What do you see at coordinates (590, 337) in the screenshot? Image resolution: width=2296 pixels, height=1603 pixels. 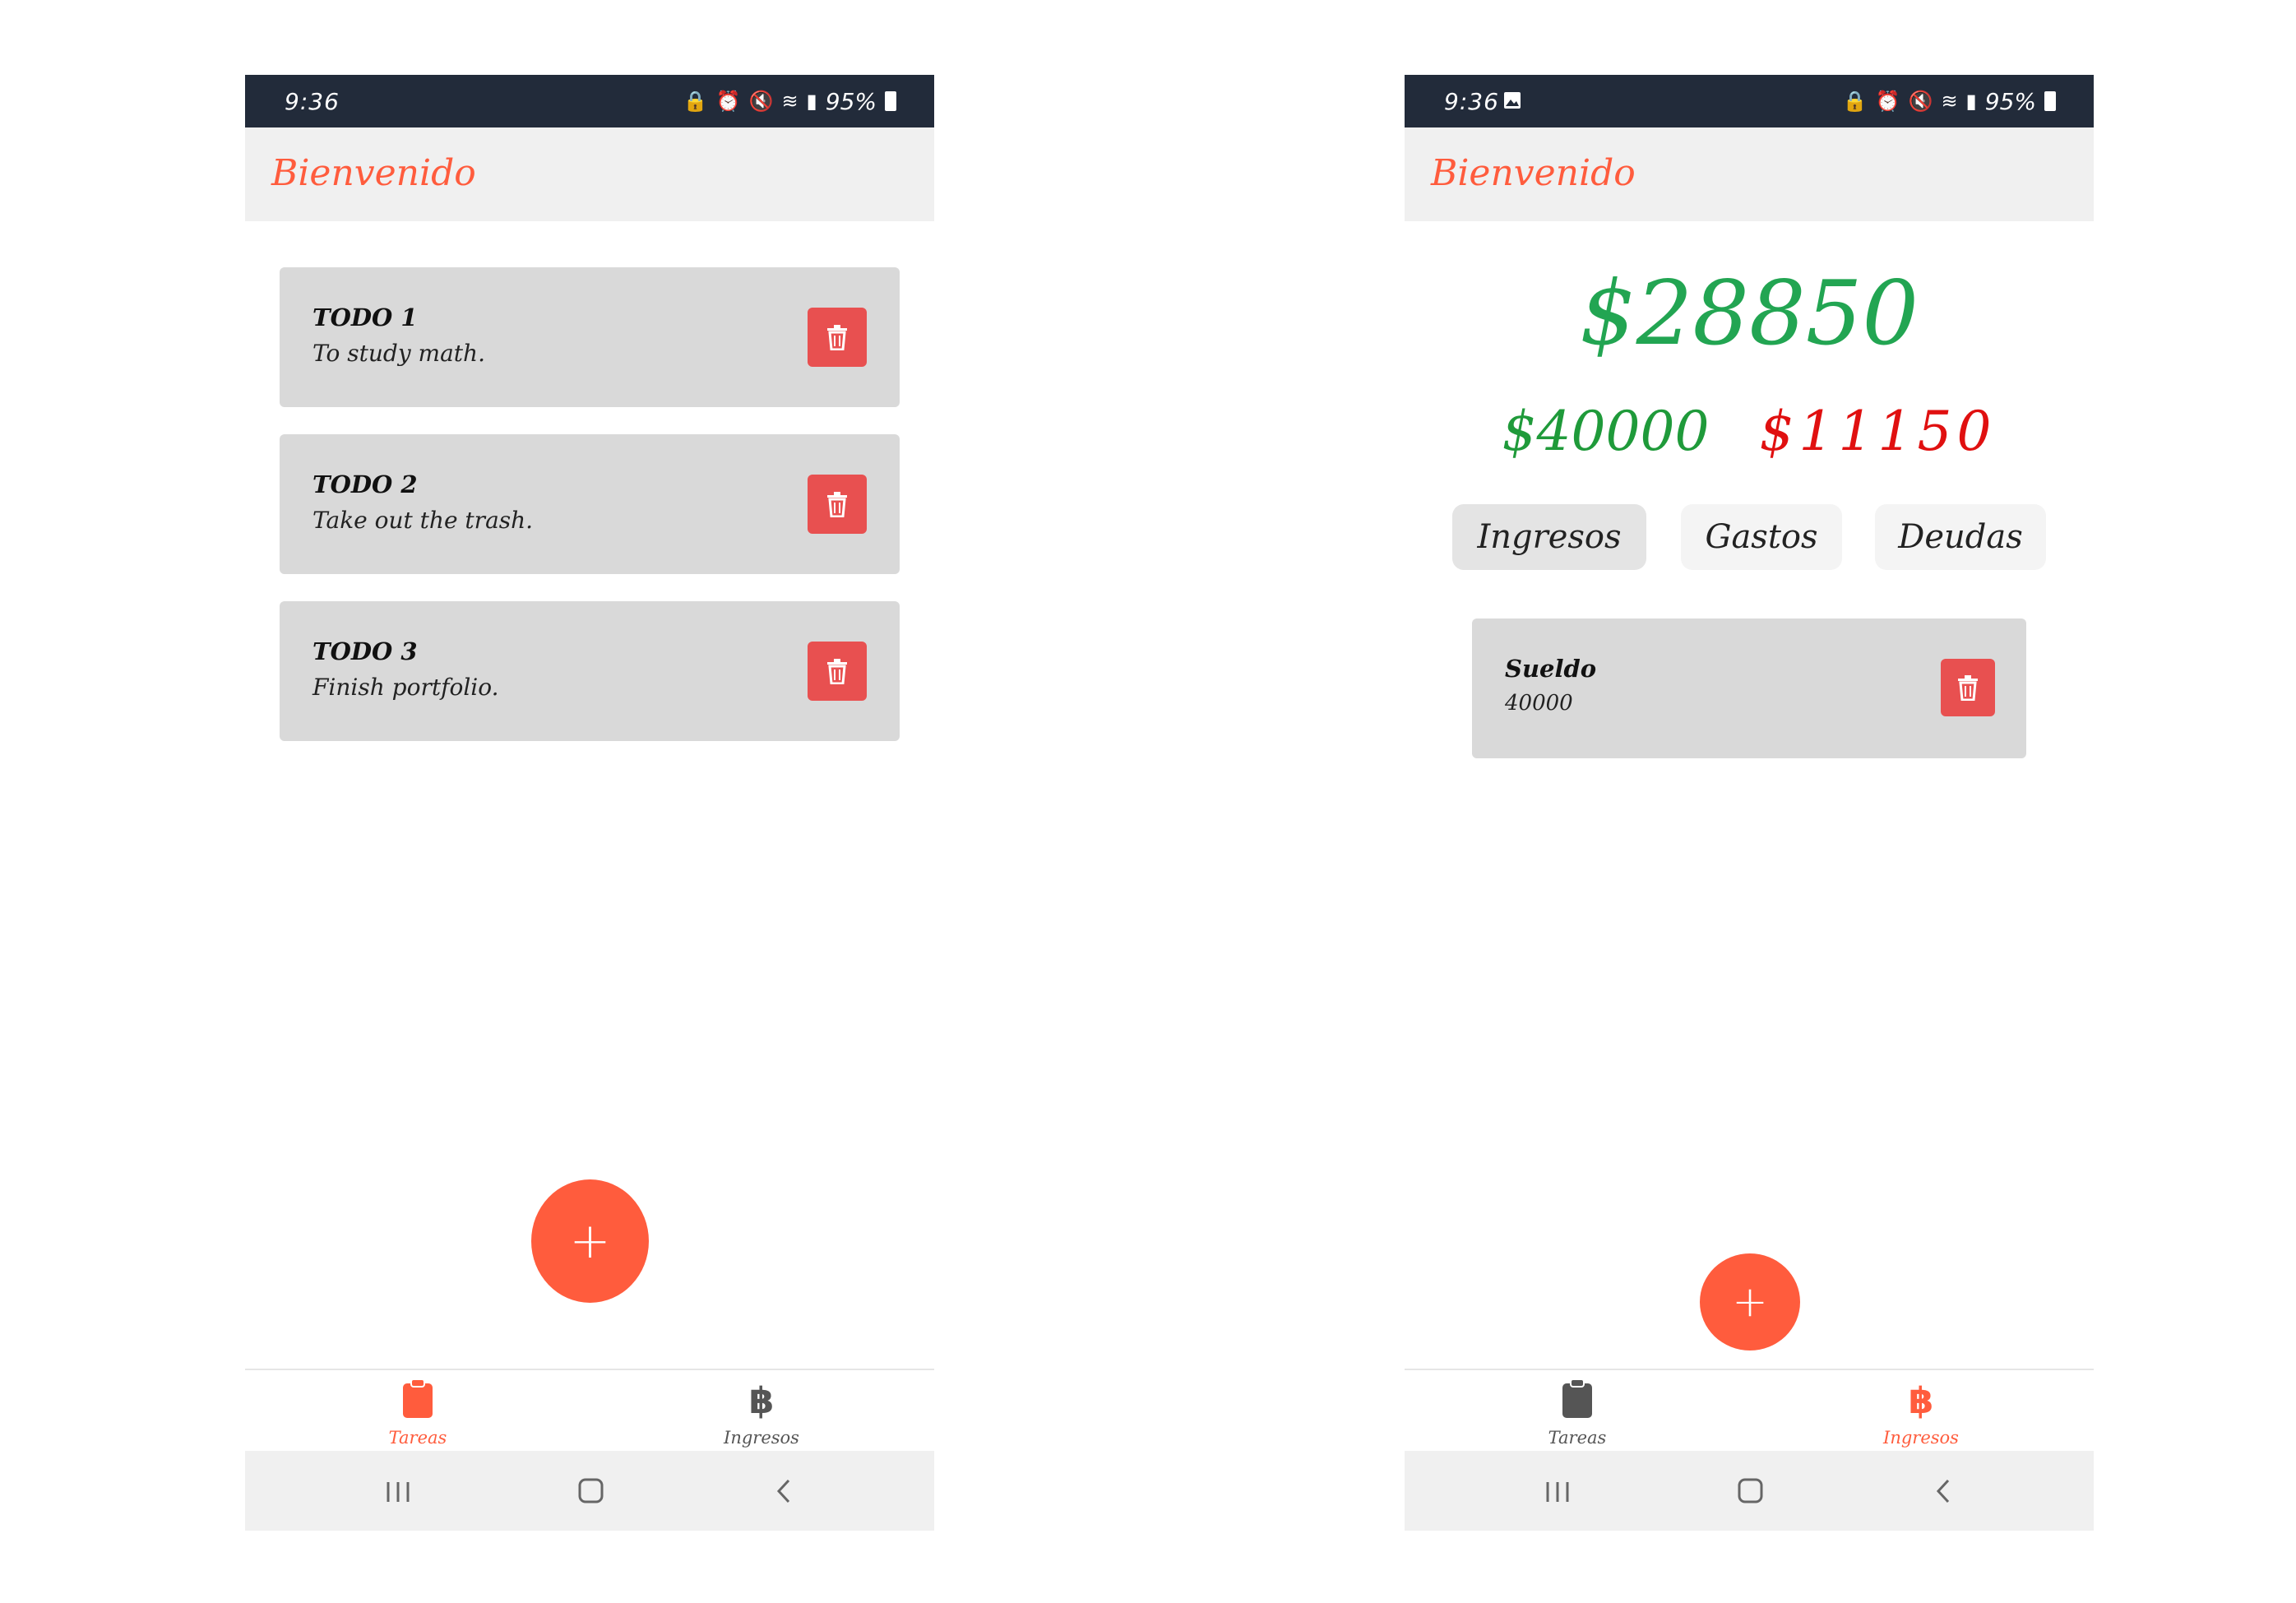 I see `todo-card: TODO 1 To study math.` at bounding box center [590, 337].